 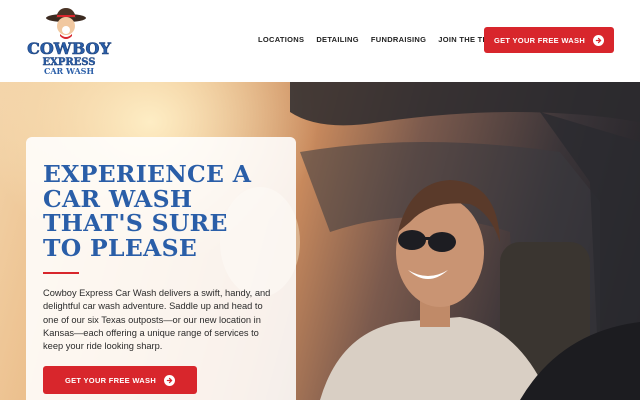 What do you see at coordinates (118, 198) in the screenshot?
I see `hero-headline-line: CAR WASH` at bounding box center [118, 198].